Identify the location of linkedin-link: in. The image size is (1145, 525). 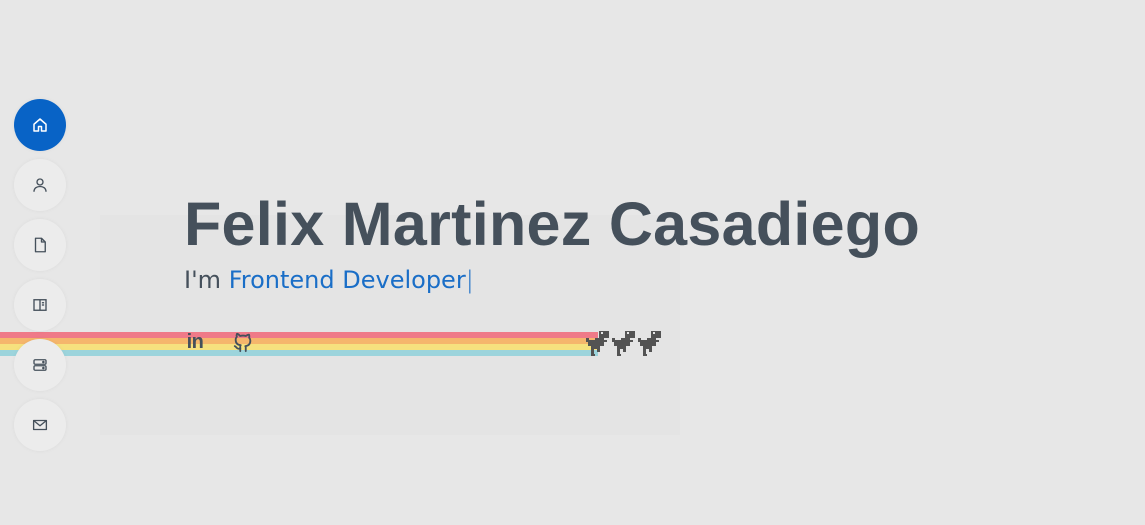
(195, 342).